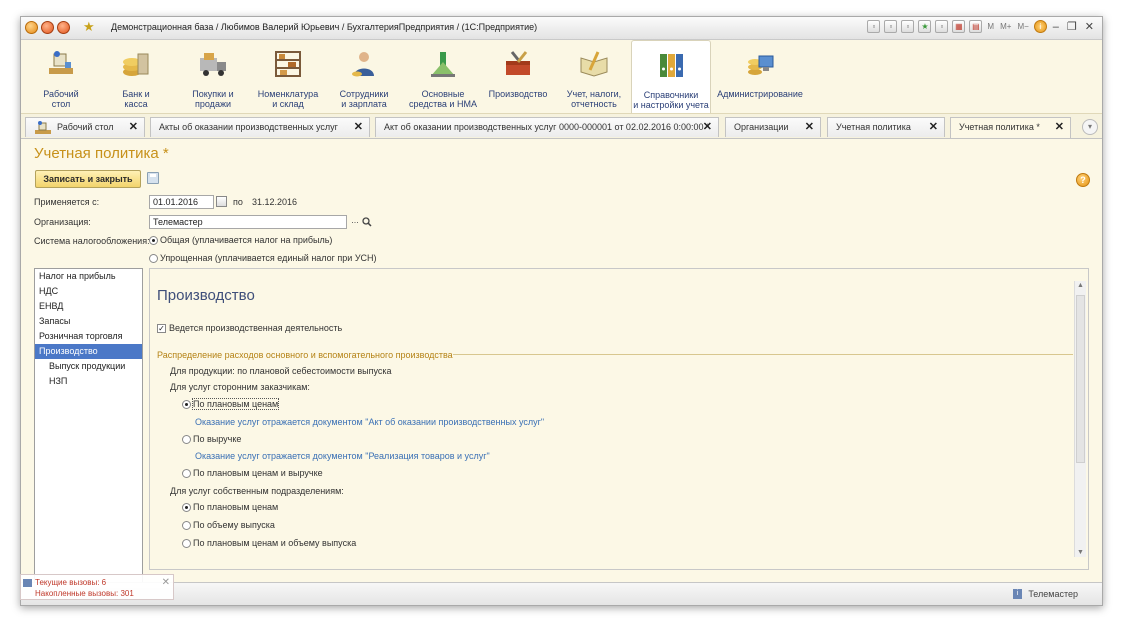 This screenshot has height=624, width=1121. I want to click on calculator-icon: ▦, so click(959, 26).